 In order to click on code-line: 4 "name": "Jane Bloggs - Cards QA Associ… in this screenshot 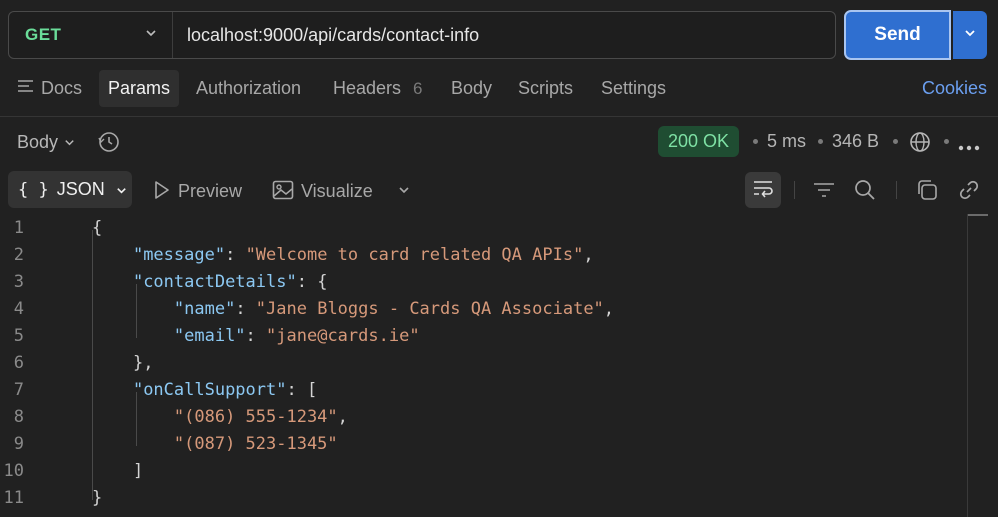, I will do `click(480, 308)`.